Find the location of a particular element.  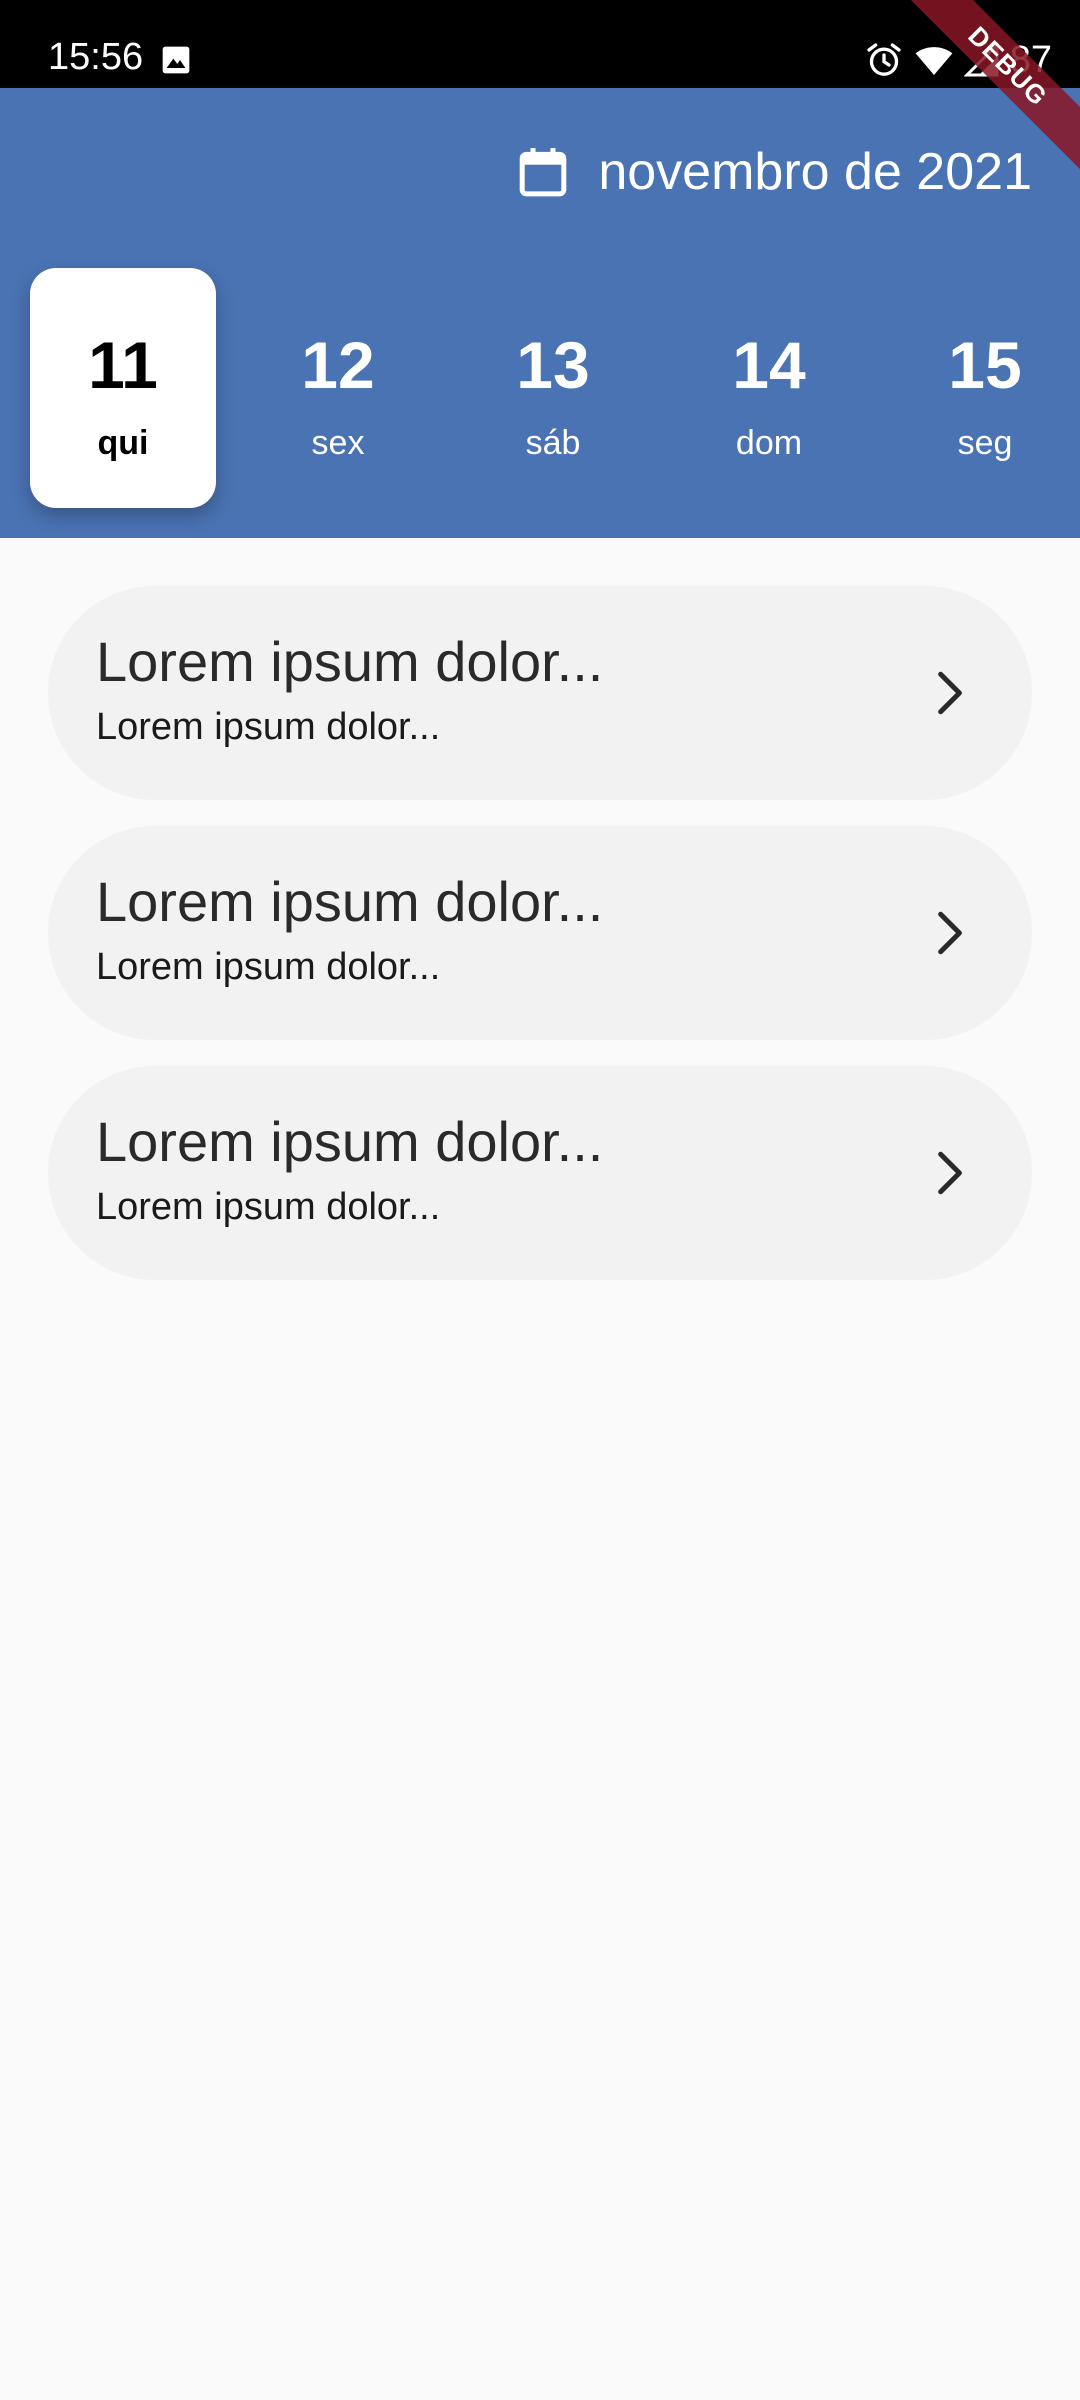

day-number: 14 is located at coordinates (769, 365).